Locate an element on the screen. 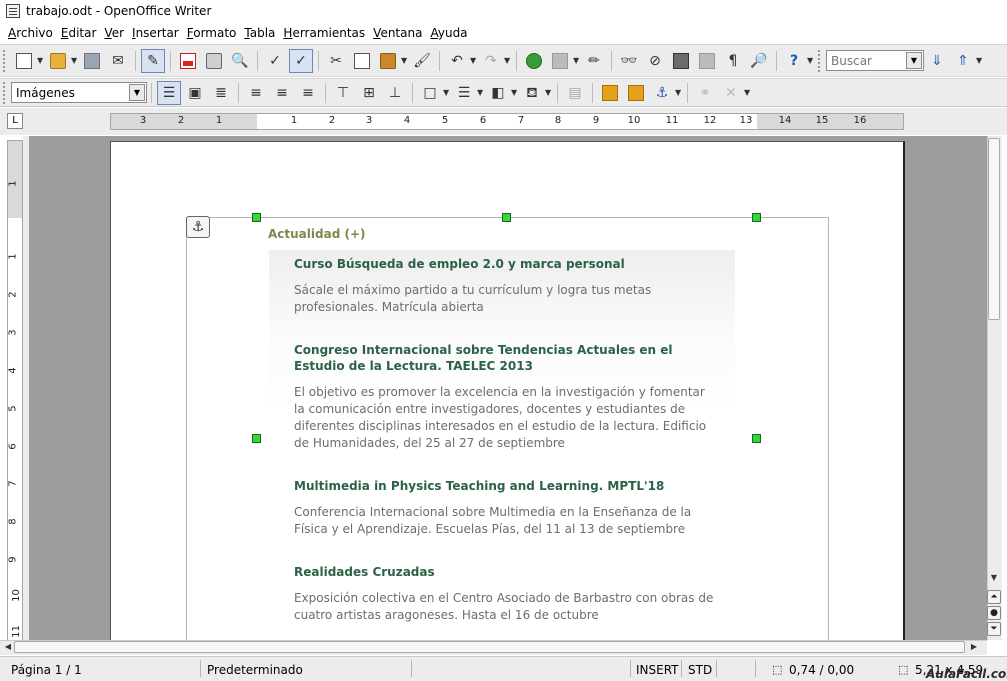  align-top-button: ⊤ is located at coordinates (343, 93).